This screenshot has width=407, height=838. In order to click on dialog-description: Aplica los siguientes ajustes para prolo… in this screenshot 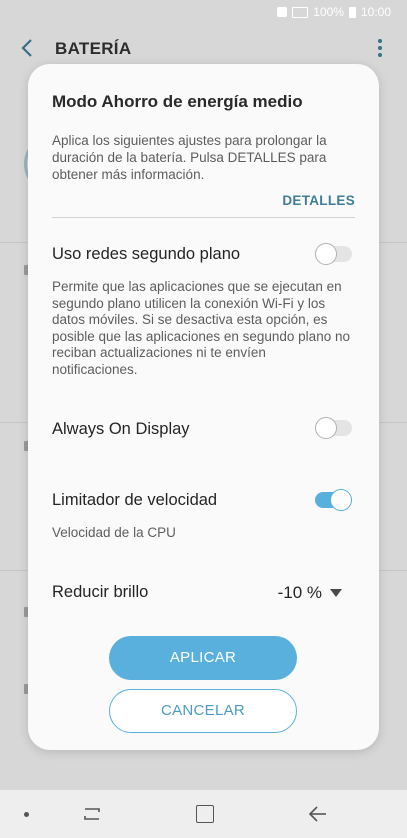, I will do `click(189, 157)`.